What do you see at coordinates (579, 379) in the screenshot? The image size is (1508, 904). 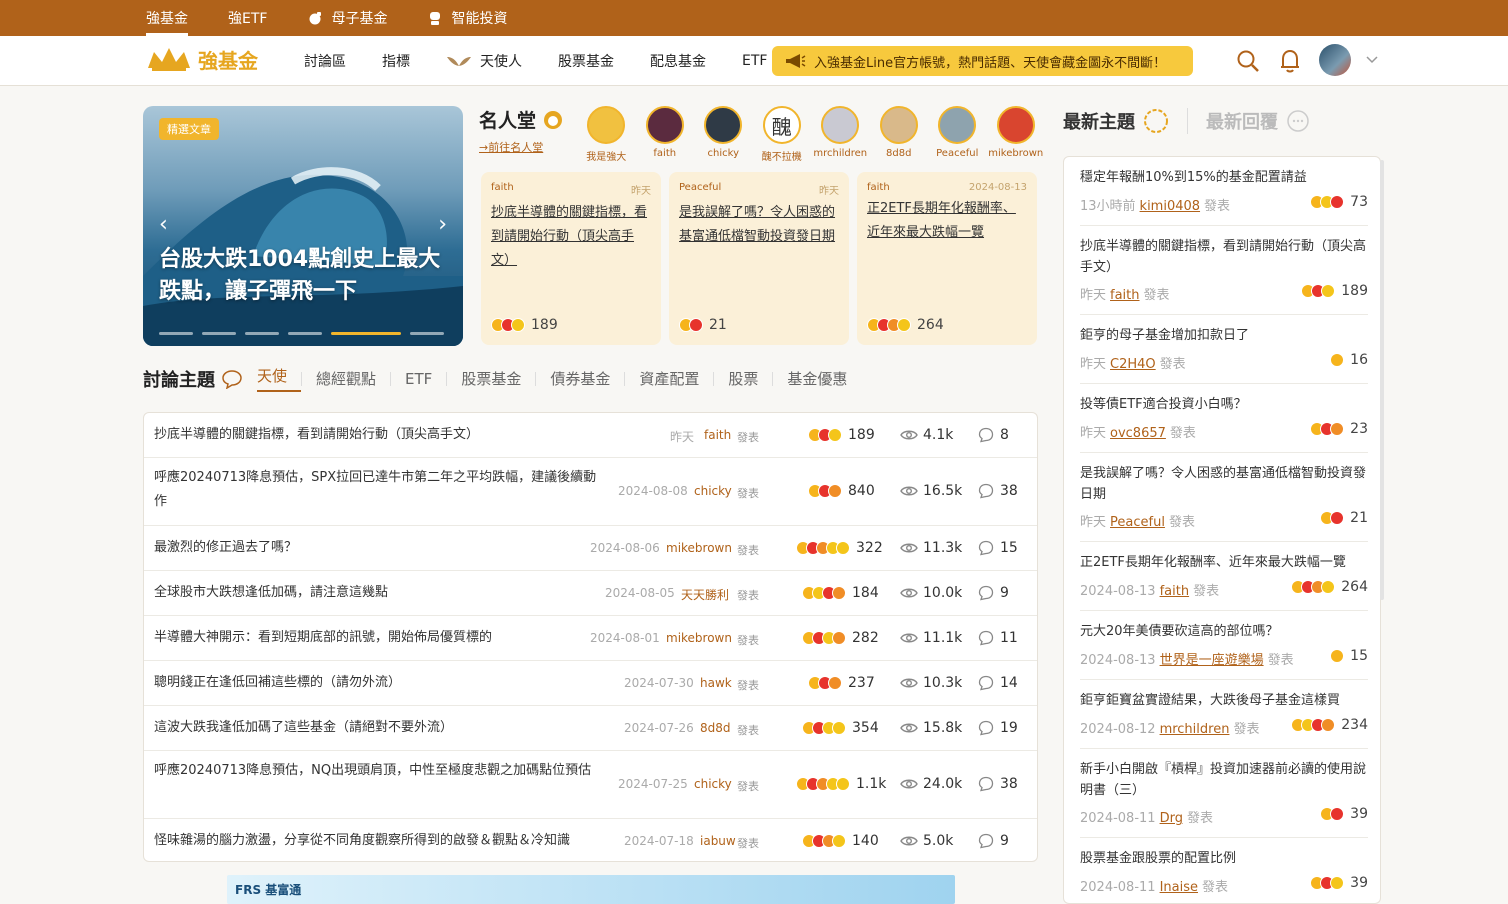 I see `tab-bond-fund: 債券基金` at bounding box center [579, 379].